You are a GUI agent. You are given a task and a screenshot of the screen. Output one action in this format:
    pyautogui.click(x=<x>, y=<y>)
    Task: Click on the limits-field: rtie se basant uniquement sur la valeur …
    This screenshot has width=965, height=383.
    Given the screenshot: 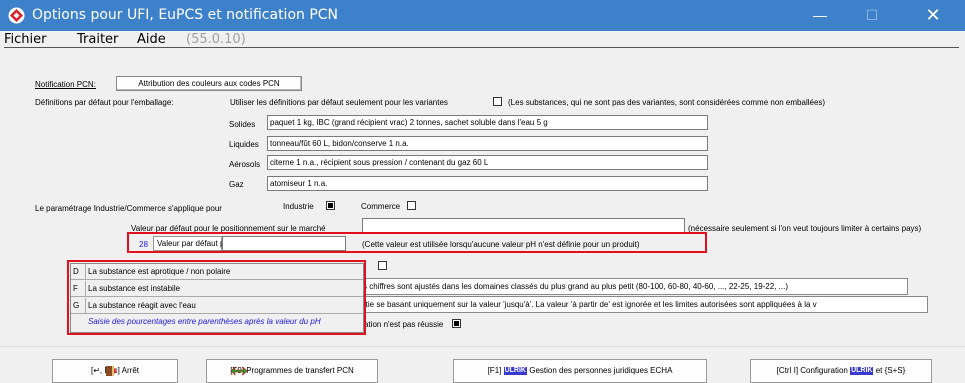 What is the action you would take?
    pyautogui.click(x=644, y=304)
    